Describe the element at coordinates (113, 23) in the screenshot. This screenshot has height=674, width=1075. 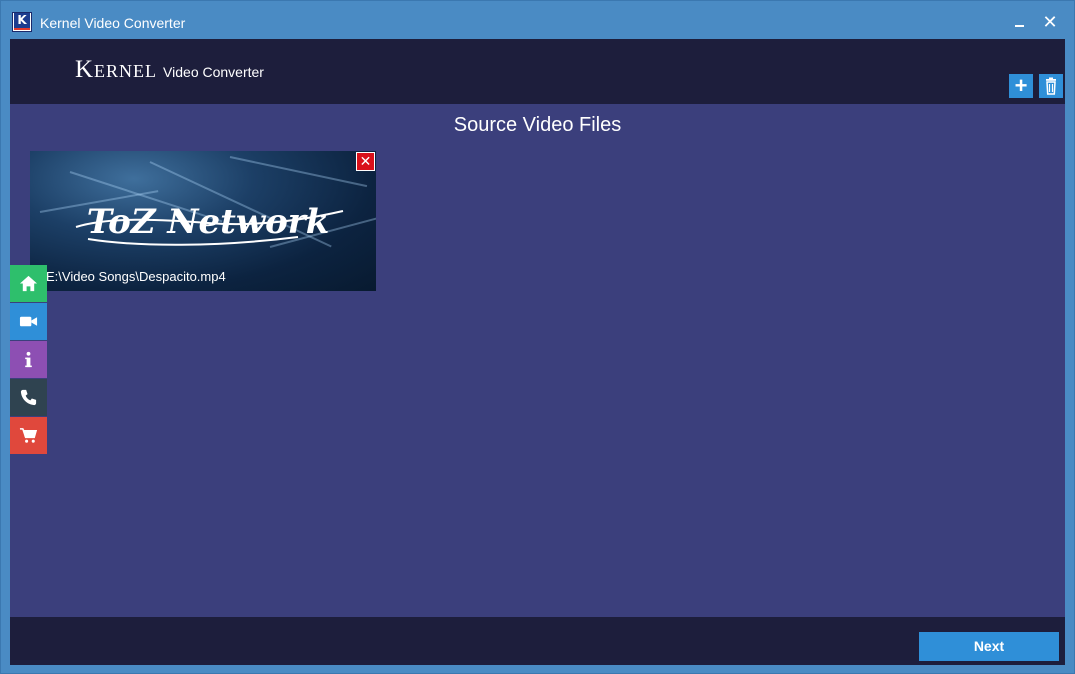
I see `window-title: Kernel Video Converter` at that location.